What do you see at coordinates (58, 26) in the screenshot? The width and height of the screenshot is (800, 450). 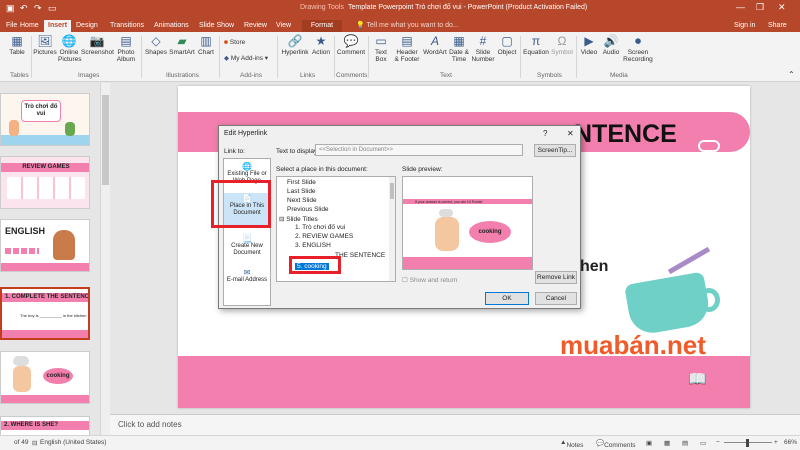 I see `tab-insert: Insert` at bounding box center [58, 26].